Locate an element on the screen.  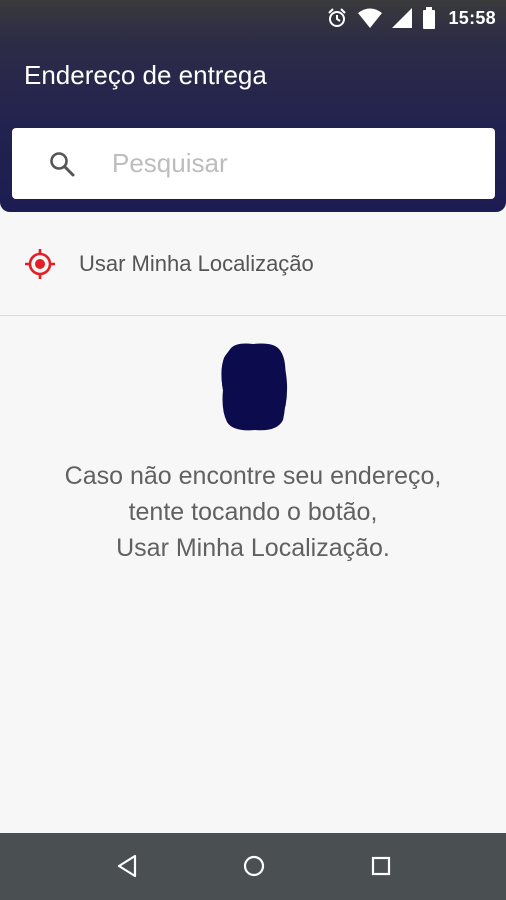
page-title: Endereço de entrega is located at coordinates (145, 75).